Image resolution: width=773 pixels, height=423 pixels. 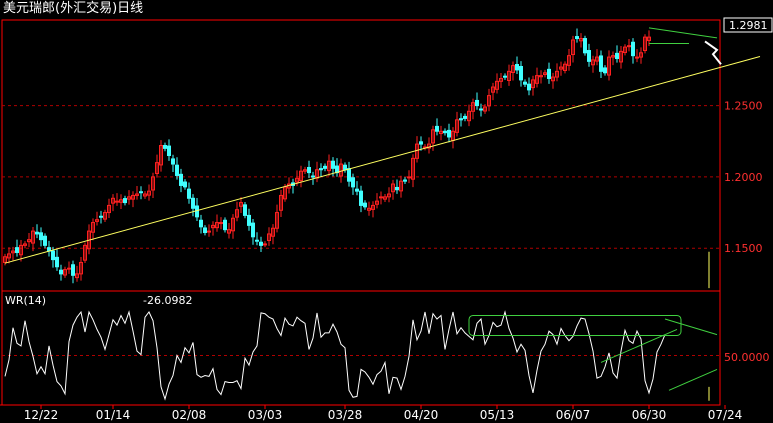 I want to click on last-price-marker: 1.2981, so click(x=748, y=25).